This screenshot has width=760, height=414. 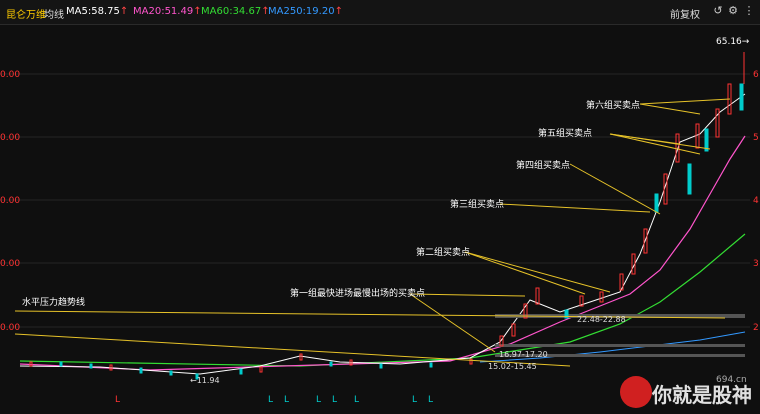 What do you see at coordinates (523, 354) in the screenshot?
I see `range2-label: 16.97-17.20` at bounding box center [523, 354].